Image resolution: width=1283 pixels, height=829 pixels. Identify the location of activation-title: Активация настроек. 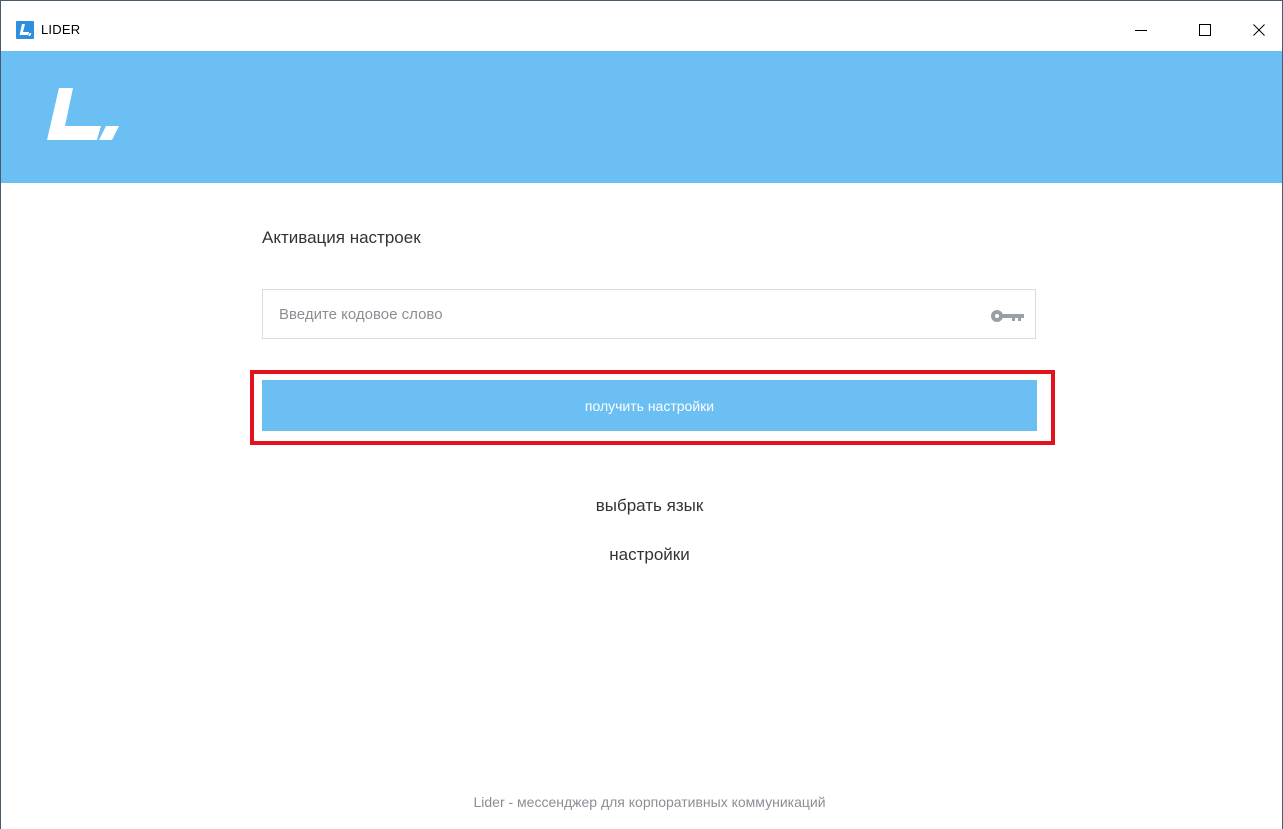
(341, 237).